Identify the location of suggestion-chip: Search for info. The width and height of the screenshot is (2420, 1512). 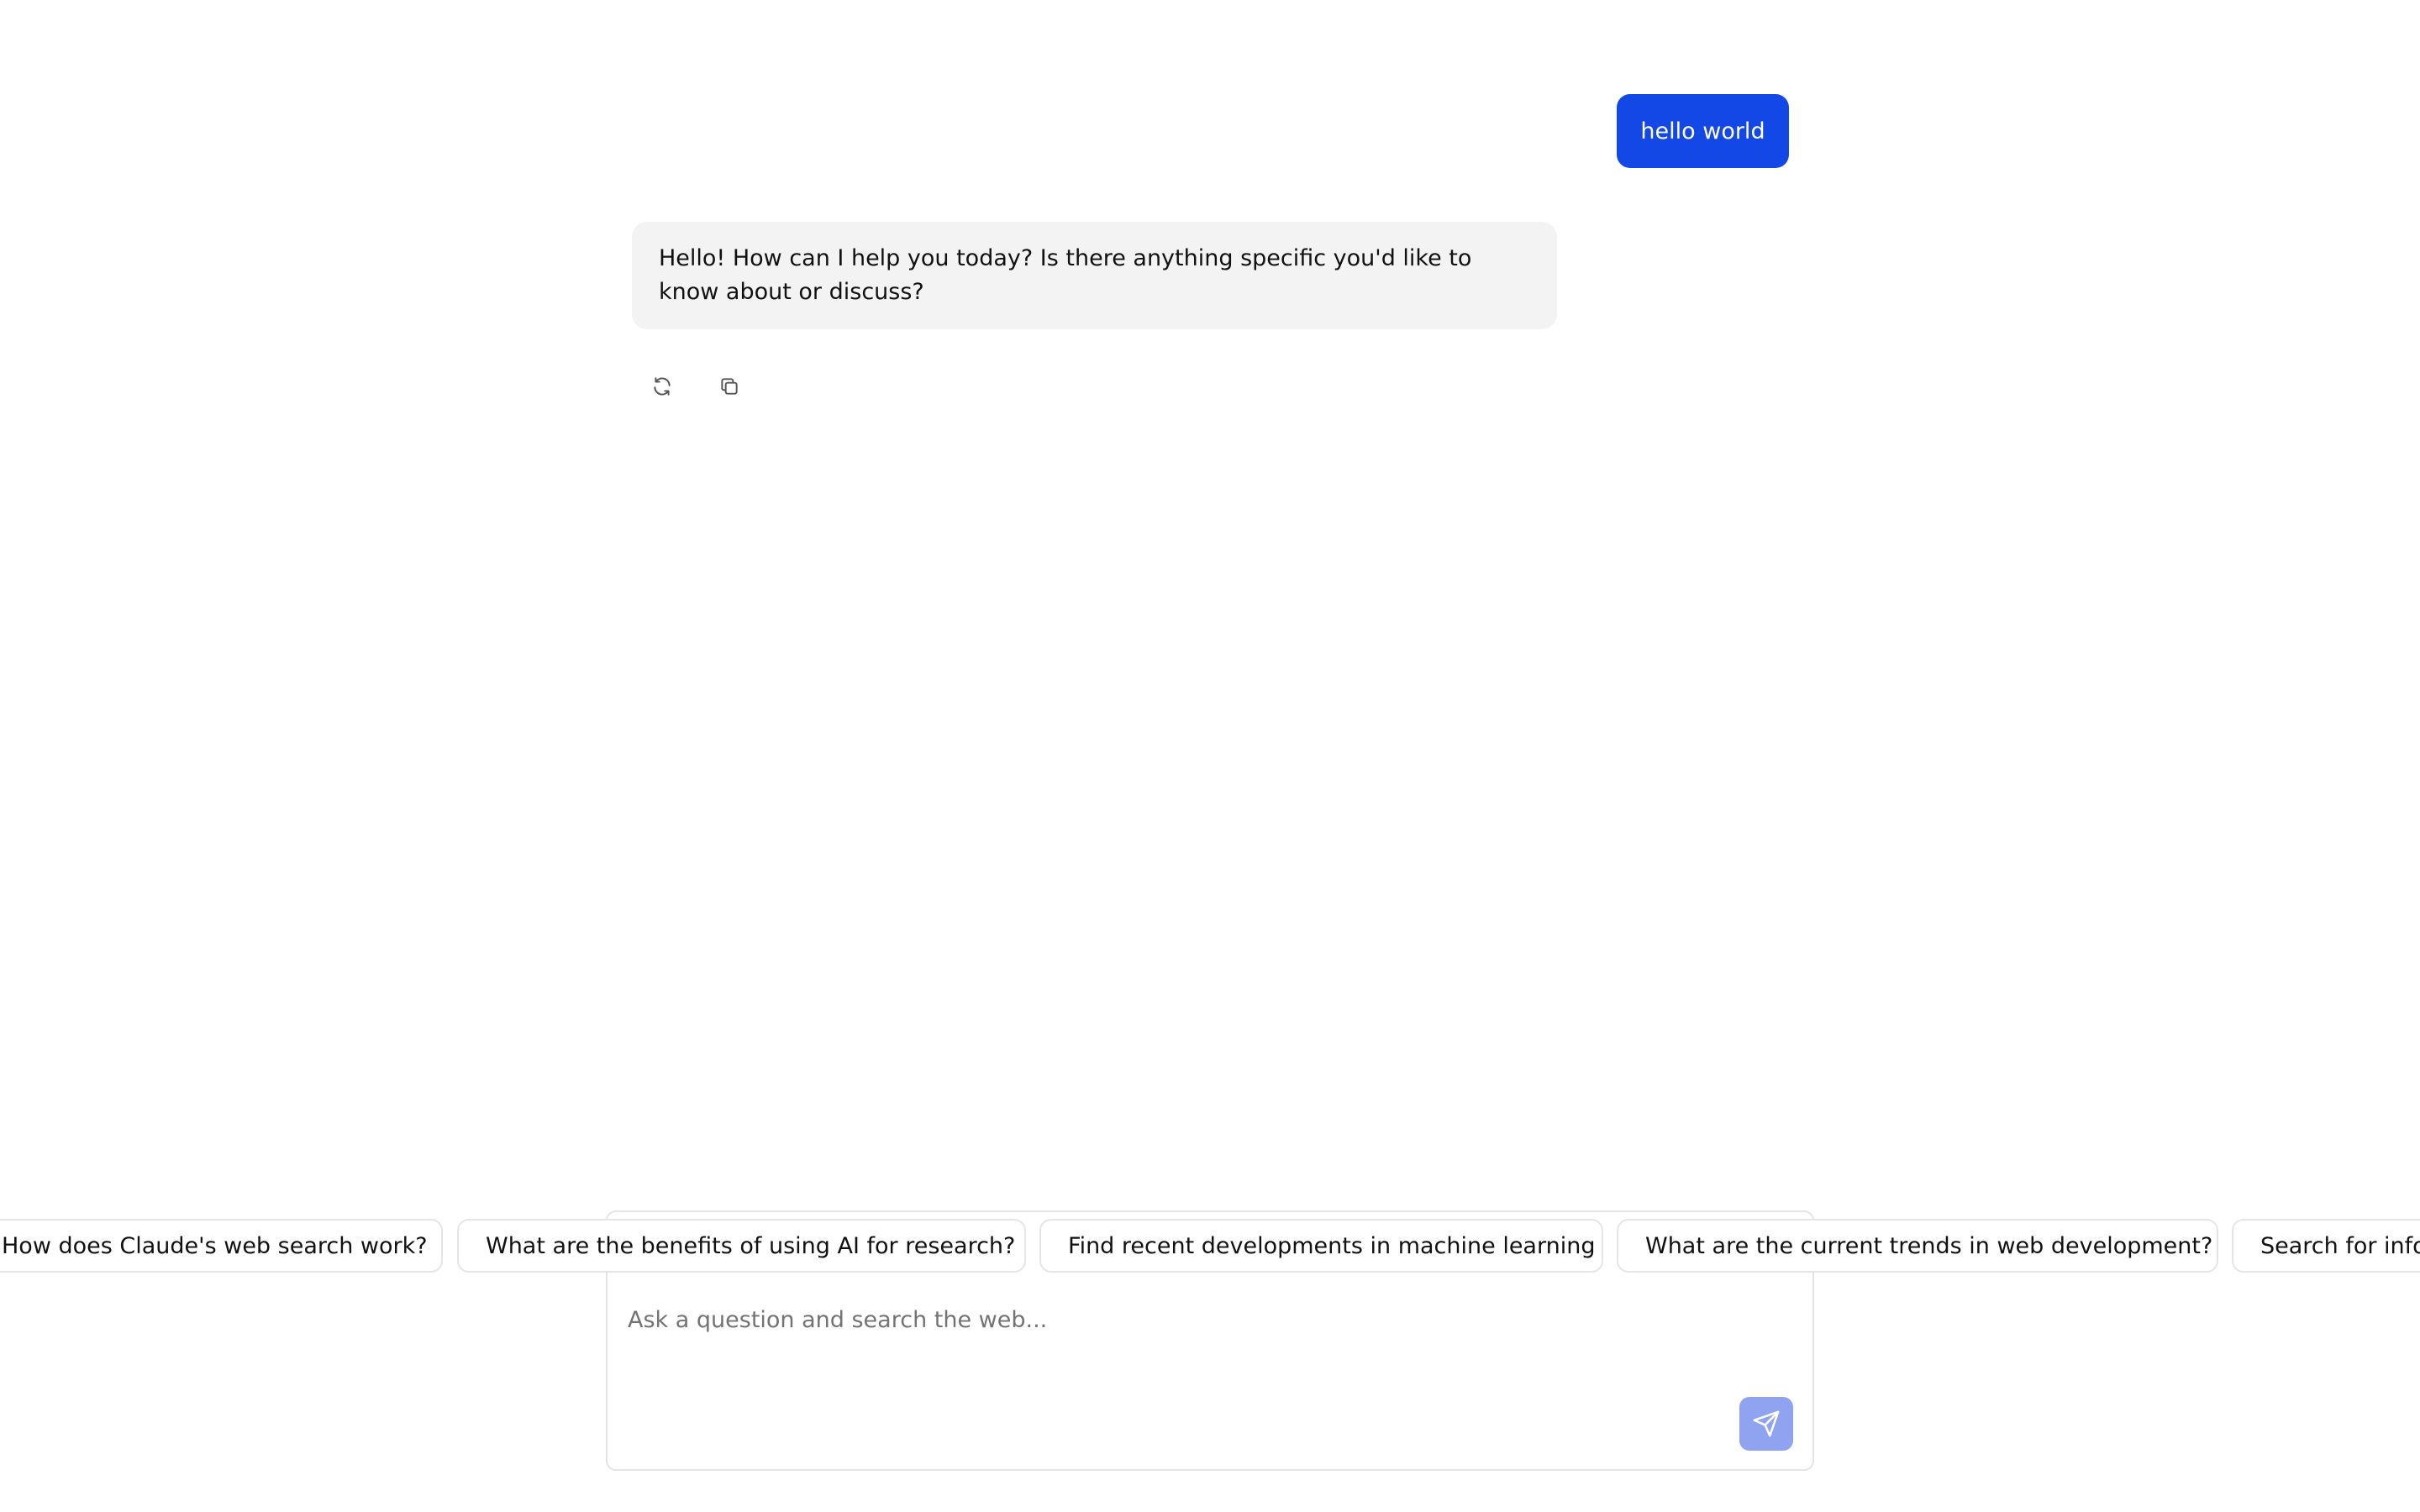
(2326, 1246).